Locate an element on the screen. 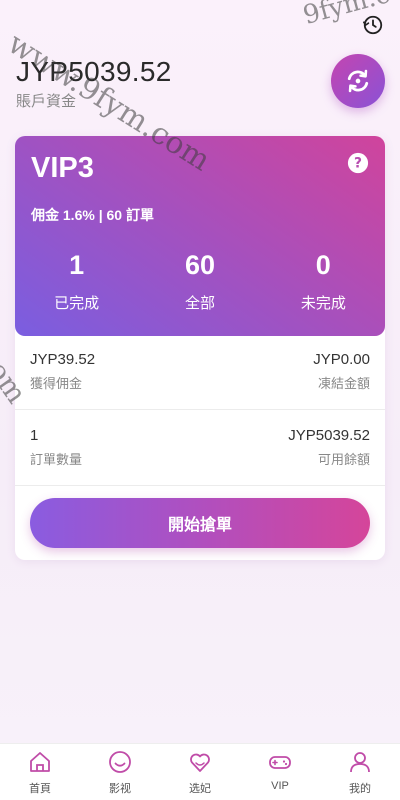 This screenshot has height=800, width=400. stat-value: 60 is located at coordinates (200, 265).